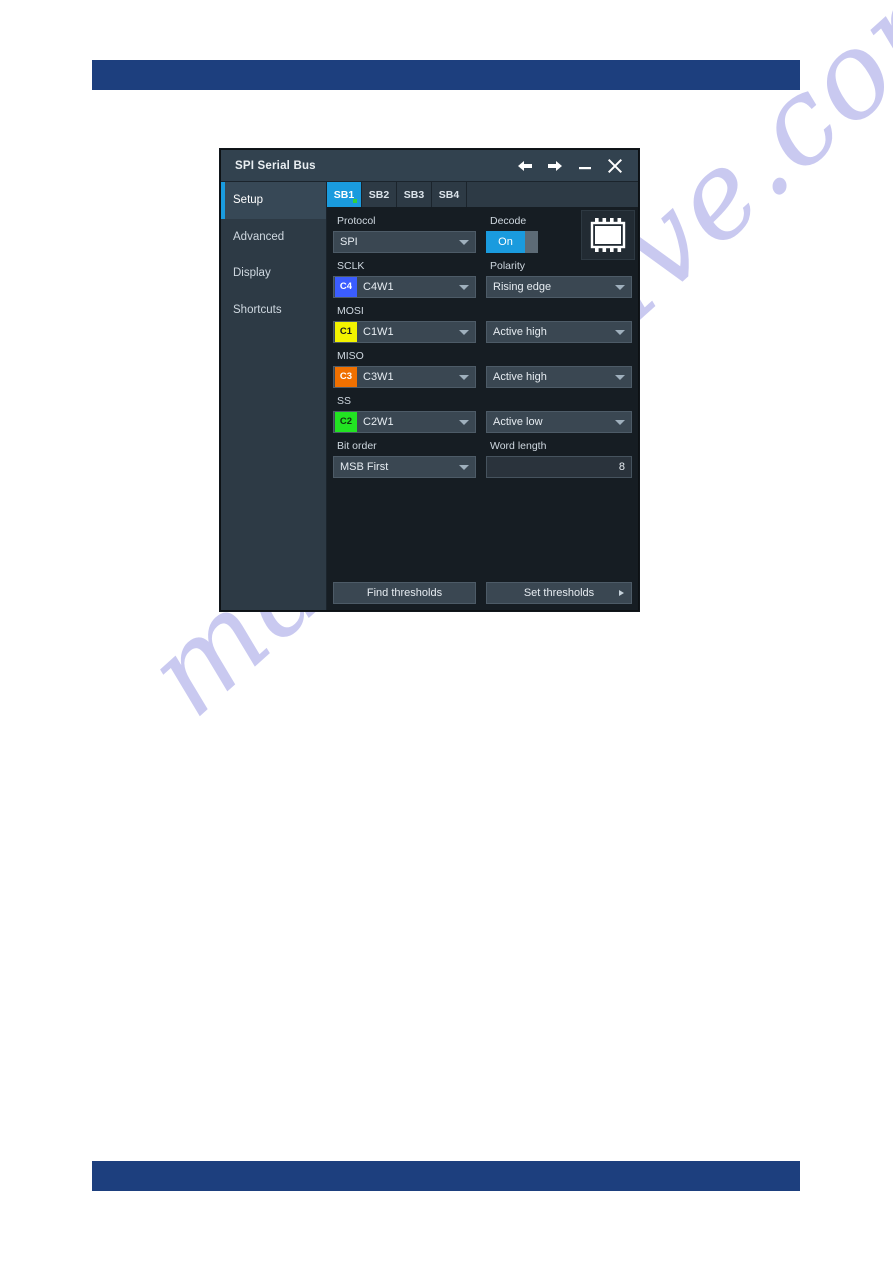  Describe the element at coordinates (273, 200) in the screenshot. I see `sidebar-item-setup: Setup` at that location.